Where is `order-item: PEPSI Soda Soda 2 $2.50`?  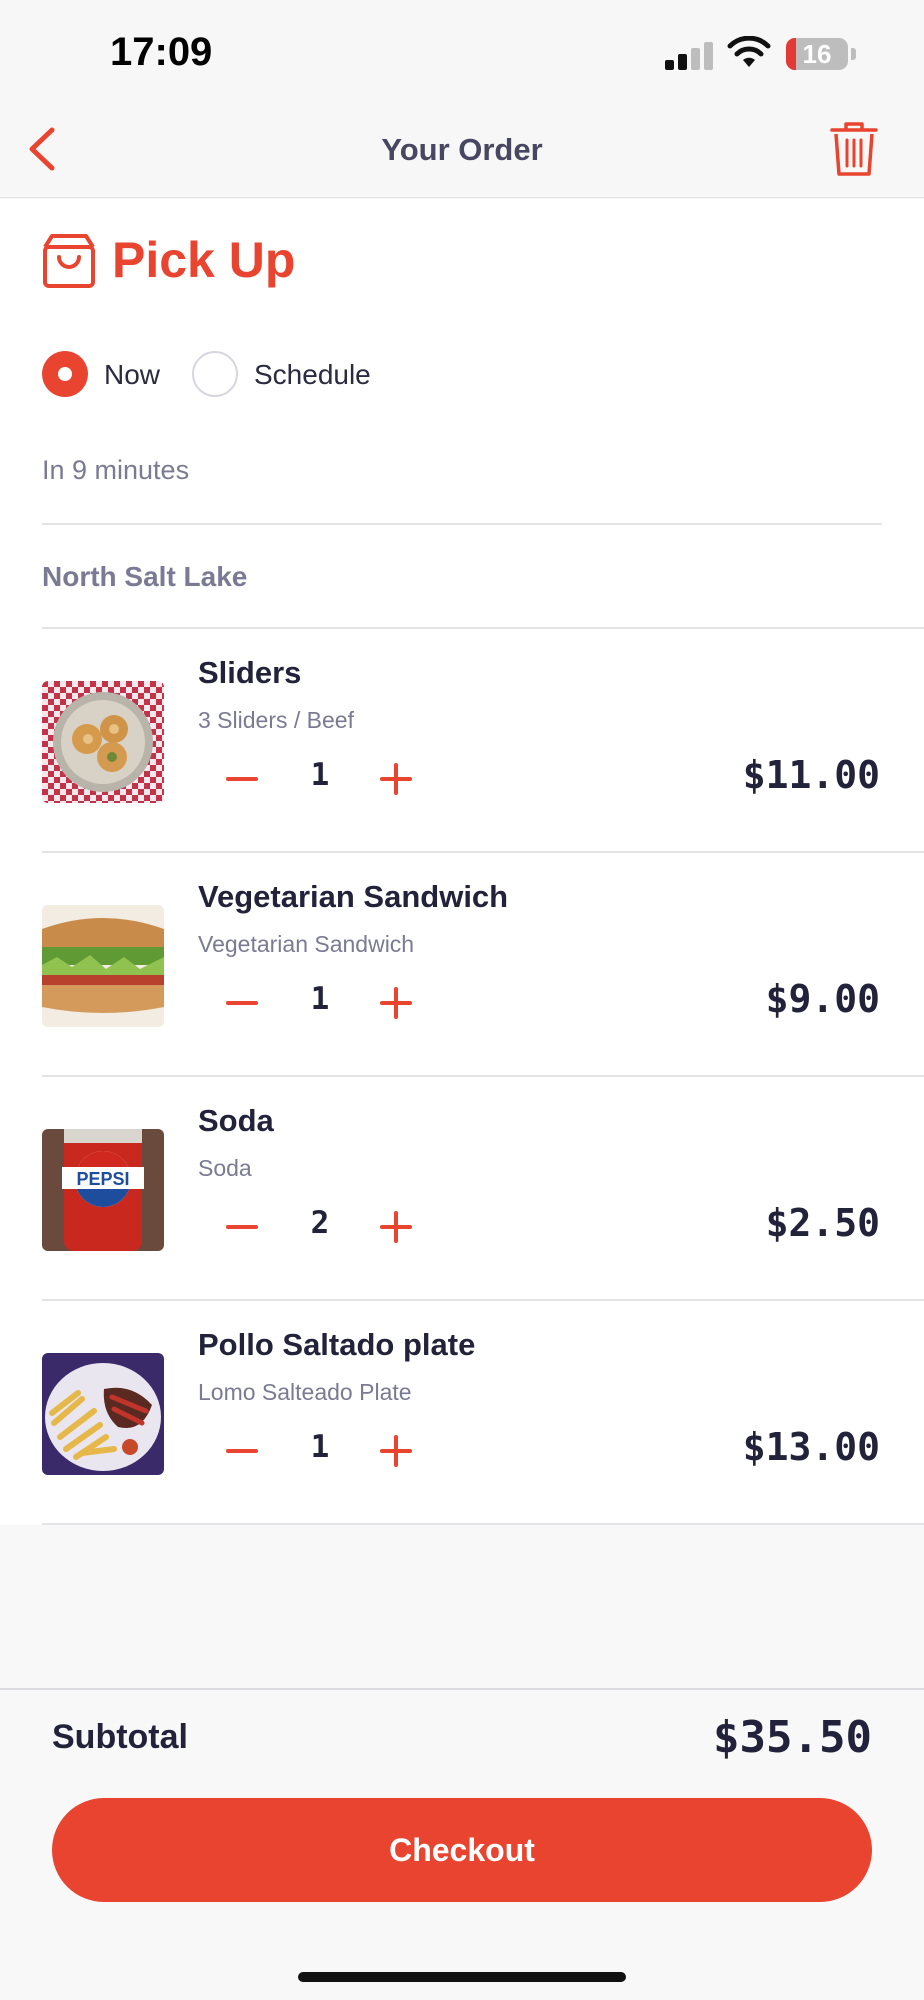
order-item: PEPSI Soda Soda 2 $2.50 is located at coordinates (462, 1189).